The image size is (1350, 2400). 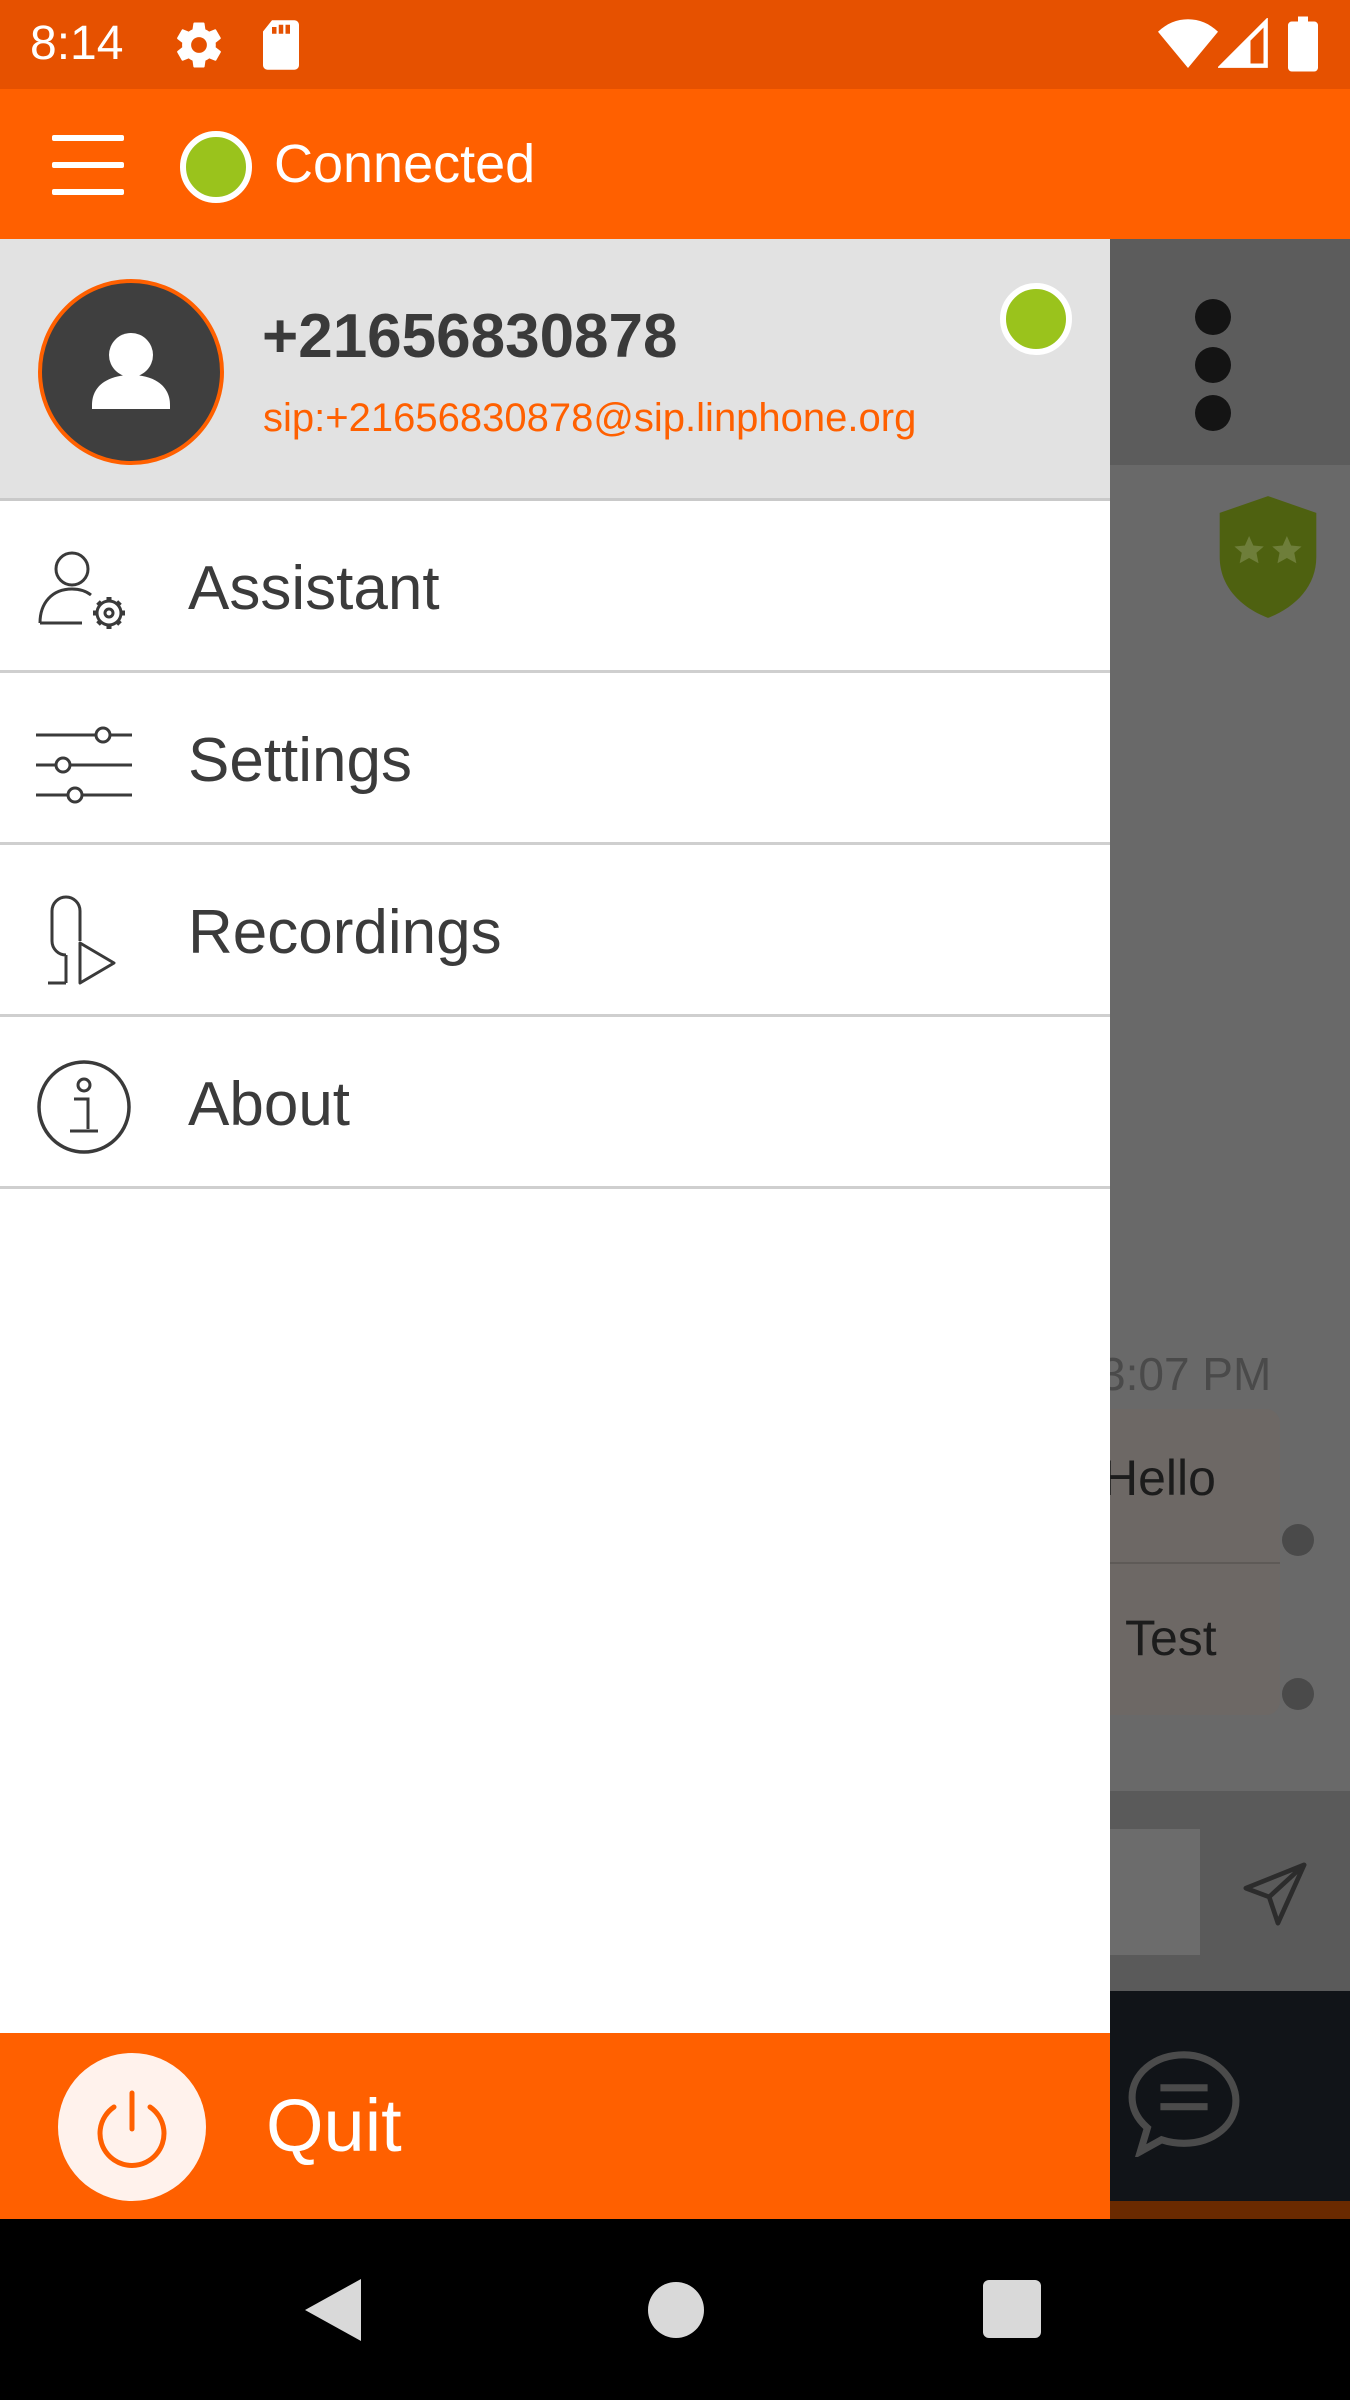 What do you see at coordinates (334, 2125) in the screenshot?
I see `quit-label: Quit` at bounding box center [334, 2125].